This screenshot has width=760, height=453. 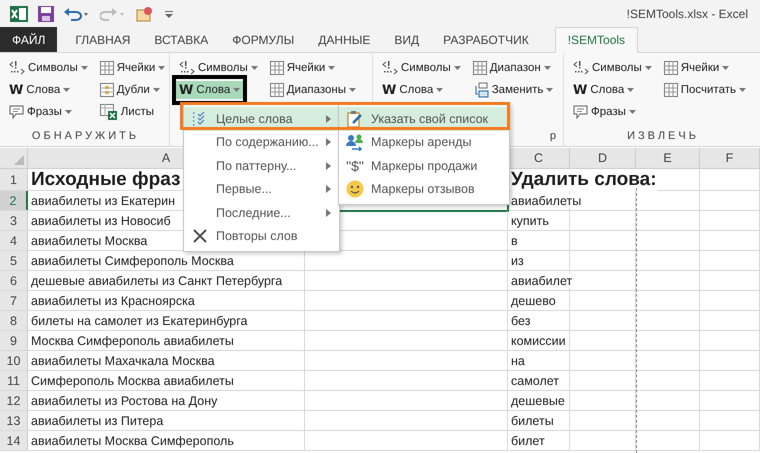 What do you see at coordinates (126, 112) in the screenshot?
I see `ribbon-button: Листы` at bounding box center [126, 112].